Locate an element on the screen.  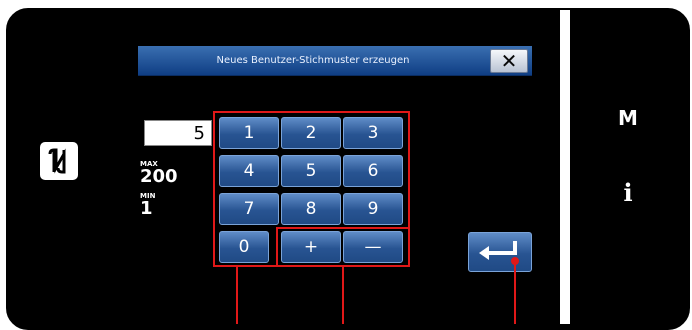
min-range: MIN 1 is located at coordinates (147, 205).